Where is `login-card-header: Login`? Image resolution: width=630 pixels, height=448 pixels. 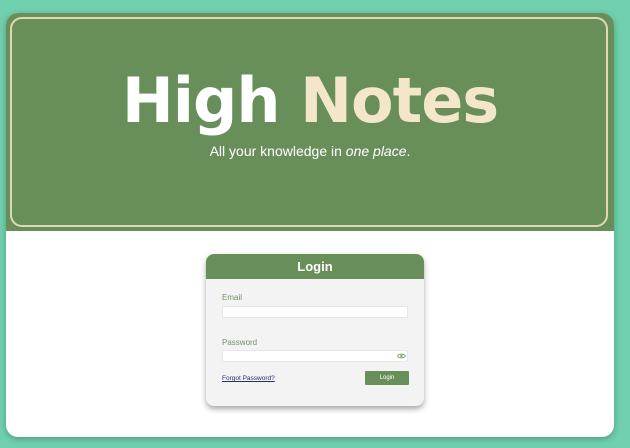 login-card-header: Login is located at coordinates (315, 266).